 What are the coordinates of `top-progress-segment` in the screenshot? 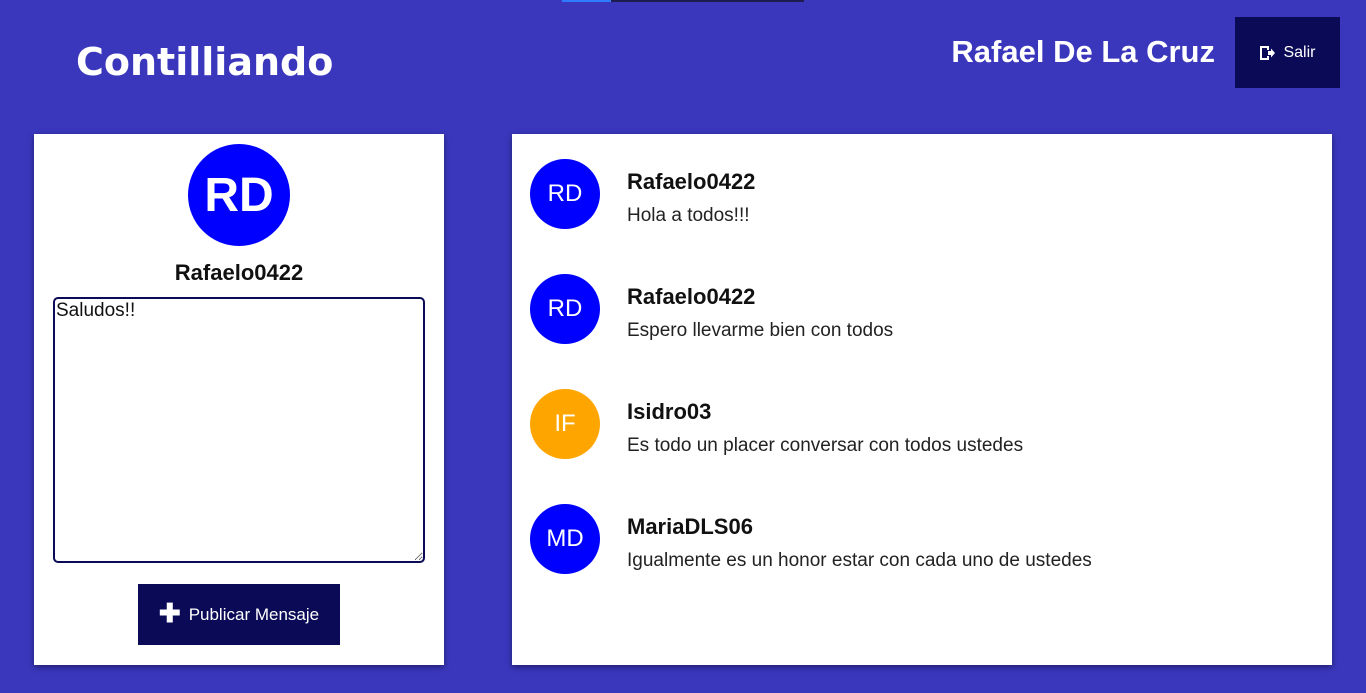 It's located at (586, 1).